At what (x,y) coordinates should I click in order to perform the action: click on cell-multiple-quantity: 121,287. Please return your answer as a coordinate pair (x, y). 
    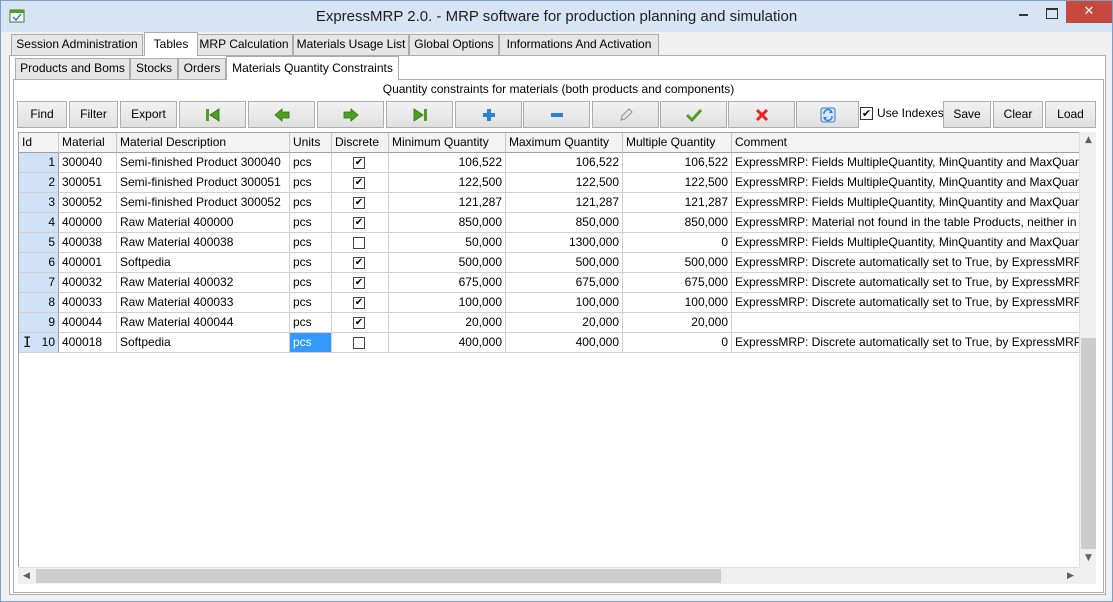
    Looking at the image, I should click on (677, 203).